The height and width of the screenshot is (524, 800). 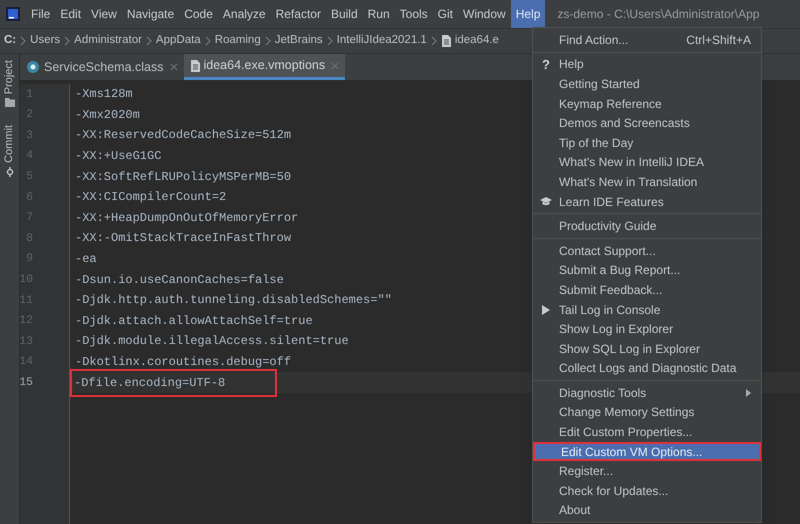 I want to click on editor-tab: ServiceSchema.class, so click(x=102, y=67).